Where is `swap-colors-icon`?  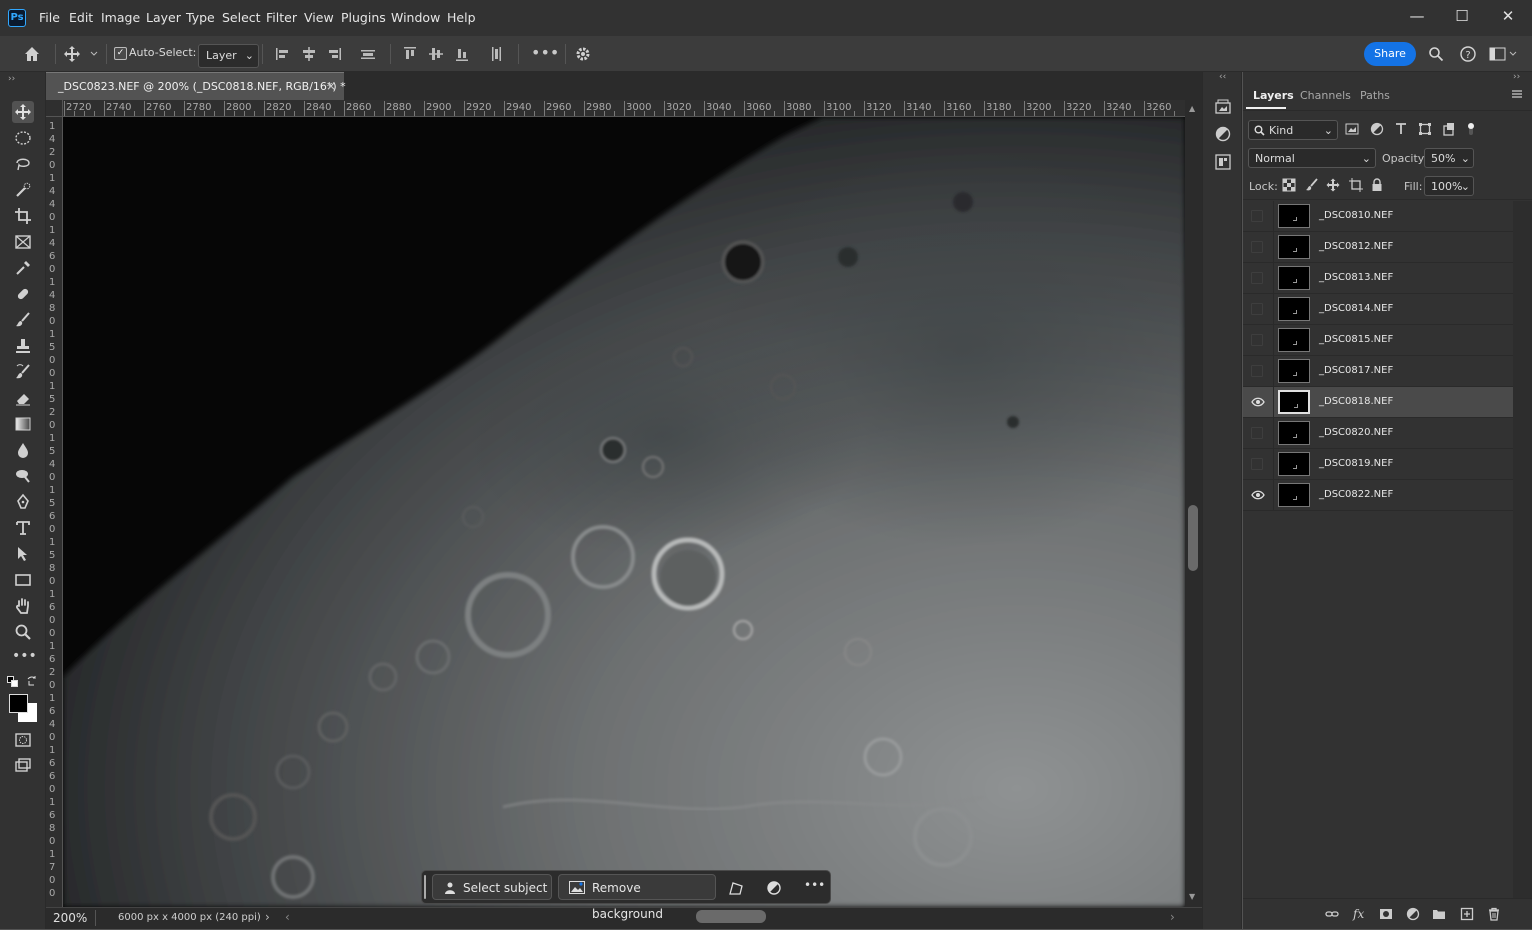
swap-colors-icon is located at coordinates (32, 681).